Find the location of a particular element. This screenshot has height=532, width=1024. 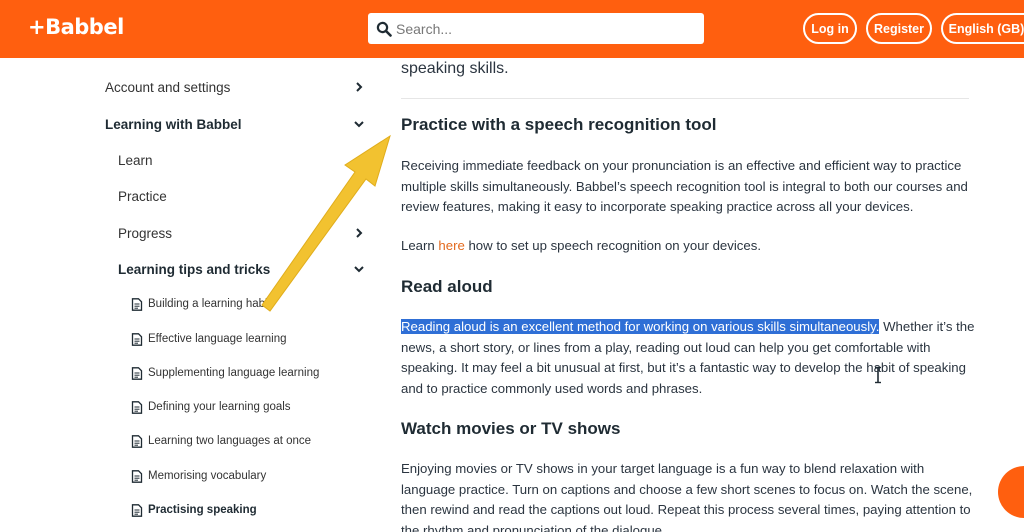

search-box is located at coordinates (536, 28).